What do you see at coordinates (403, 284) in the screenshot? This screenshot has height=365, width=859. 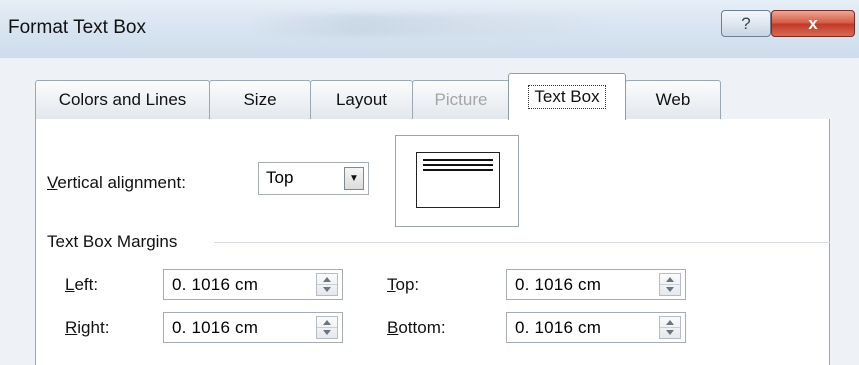 I see `top-margin-label: Top:` at bounding box center [403, 284].